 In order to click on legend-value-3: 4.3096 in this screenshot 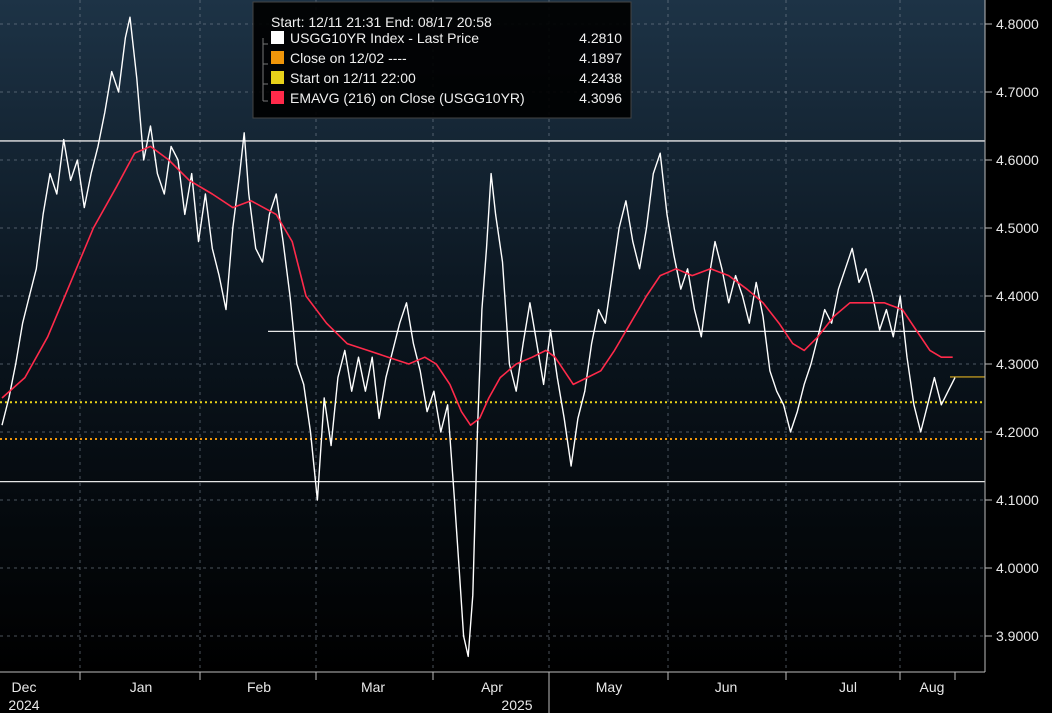, I will do `click(600, 98)`.